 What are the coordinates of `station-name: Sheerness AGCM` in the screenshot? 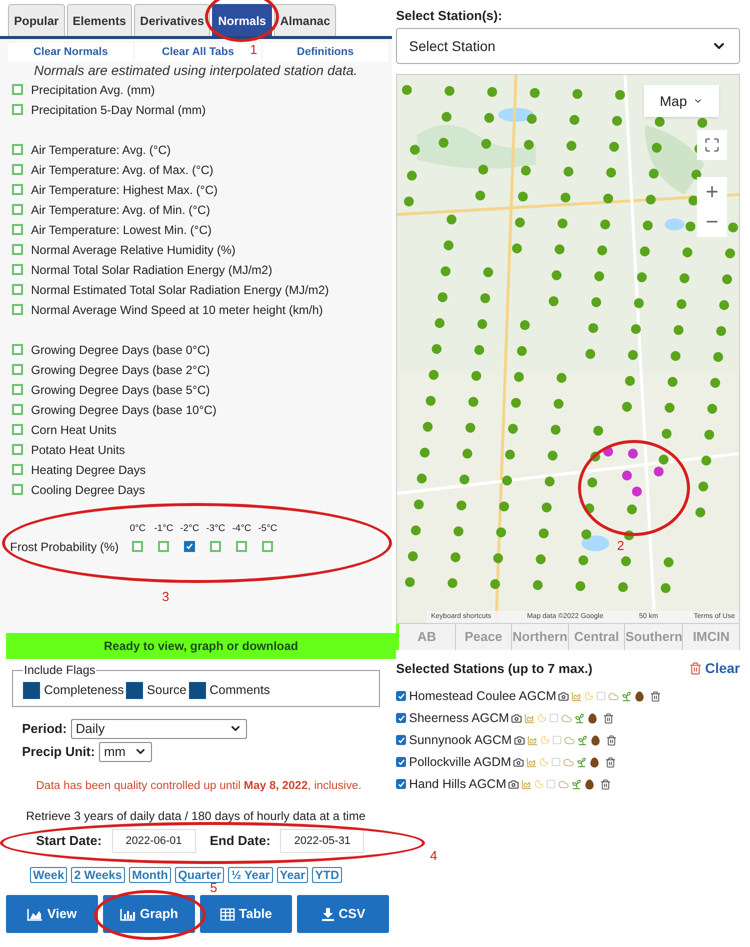 It's located at (459, 718).